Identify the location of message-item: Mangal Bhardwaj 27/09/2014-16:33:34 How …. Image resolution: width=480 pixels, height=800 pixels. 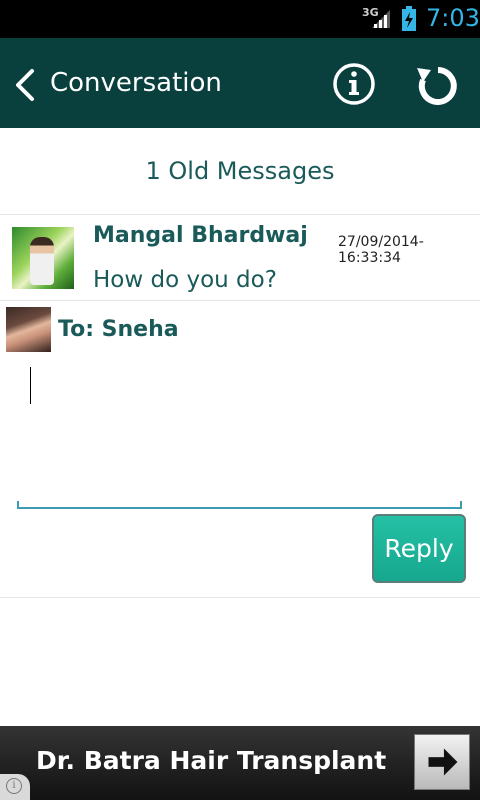
(240, 258).